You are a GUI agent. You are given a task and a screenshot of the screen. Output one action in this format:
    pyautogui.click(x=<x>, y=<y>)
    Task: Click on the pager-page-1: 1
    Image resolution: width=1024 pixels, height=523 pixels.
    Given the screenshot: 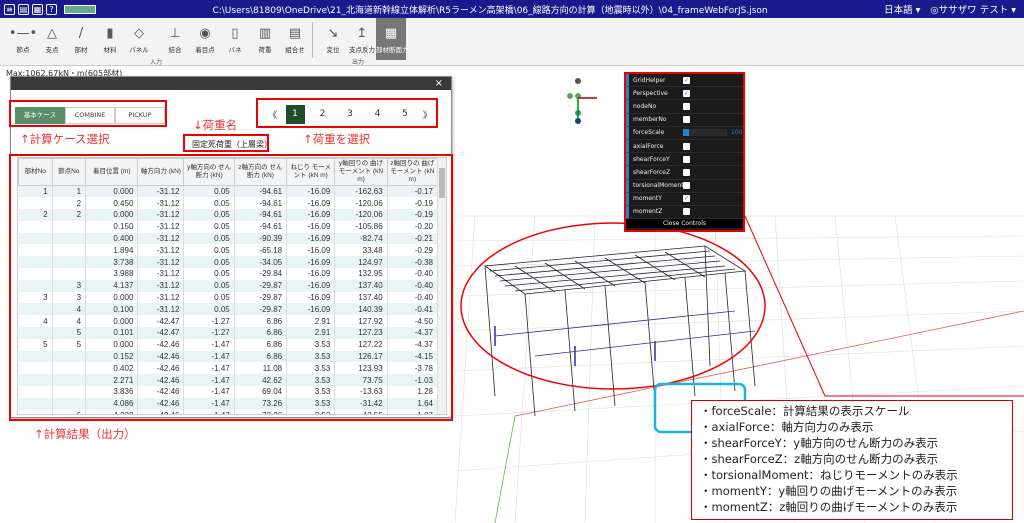 What is the action you would take?
    pyautogui.click(x=295, y=114)
    